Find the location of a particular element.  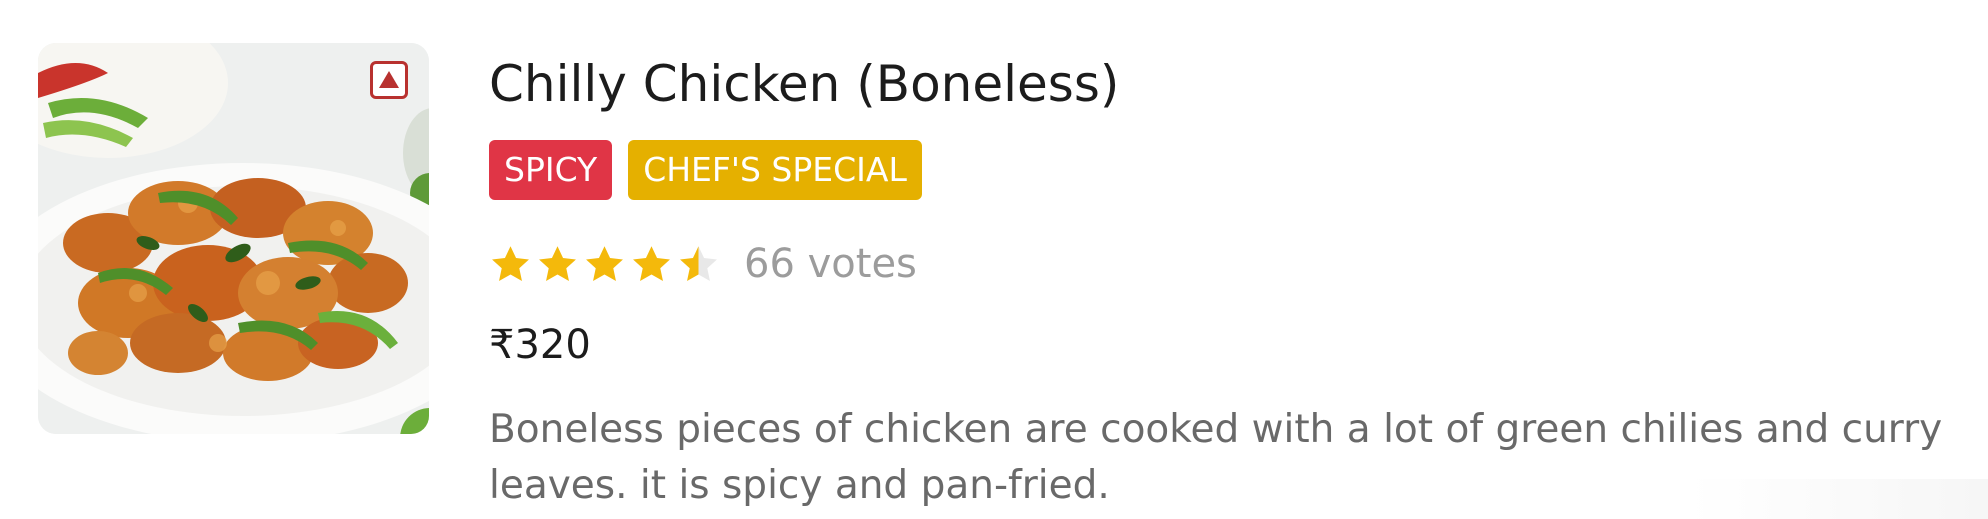

tag-chefs-special: CHEF'S SPECIAL is located at coordinates (775, 170).